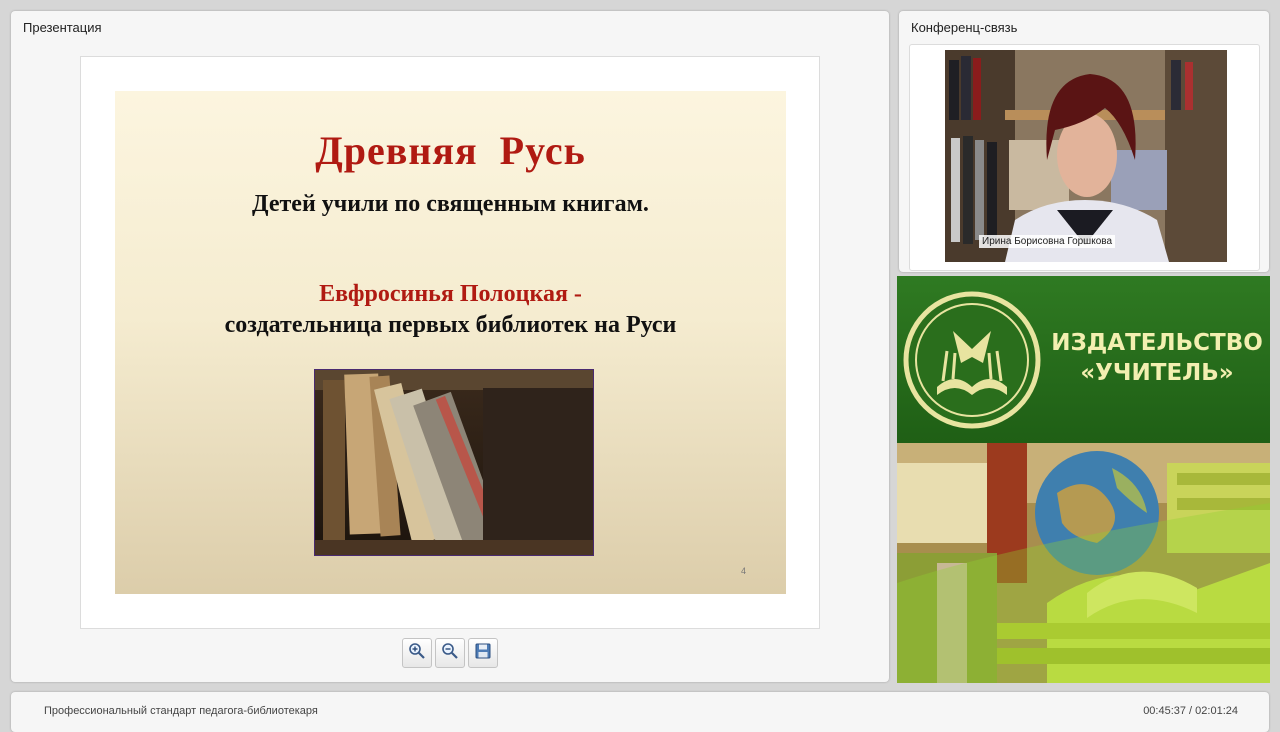  I want to click on magnifier-plus-icon, so click(417, 653).